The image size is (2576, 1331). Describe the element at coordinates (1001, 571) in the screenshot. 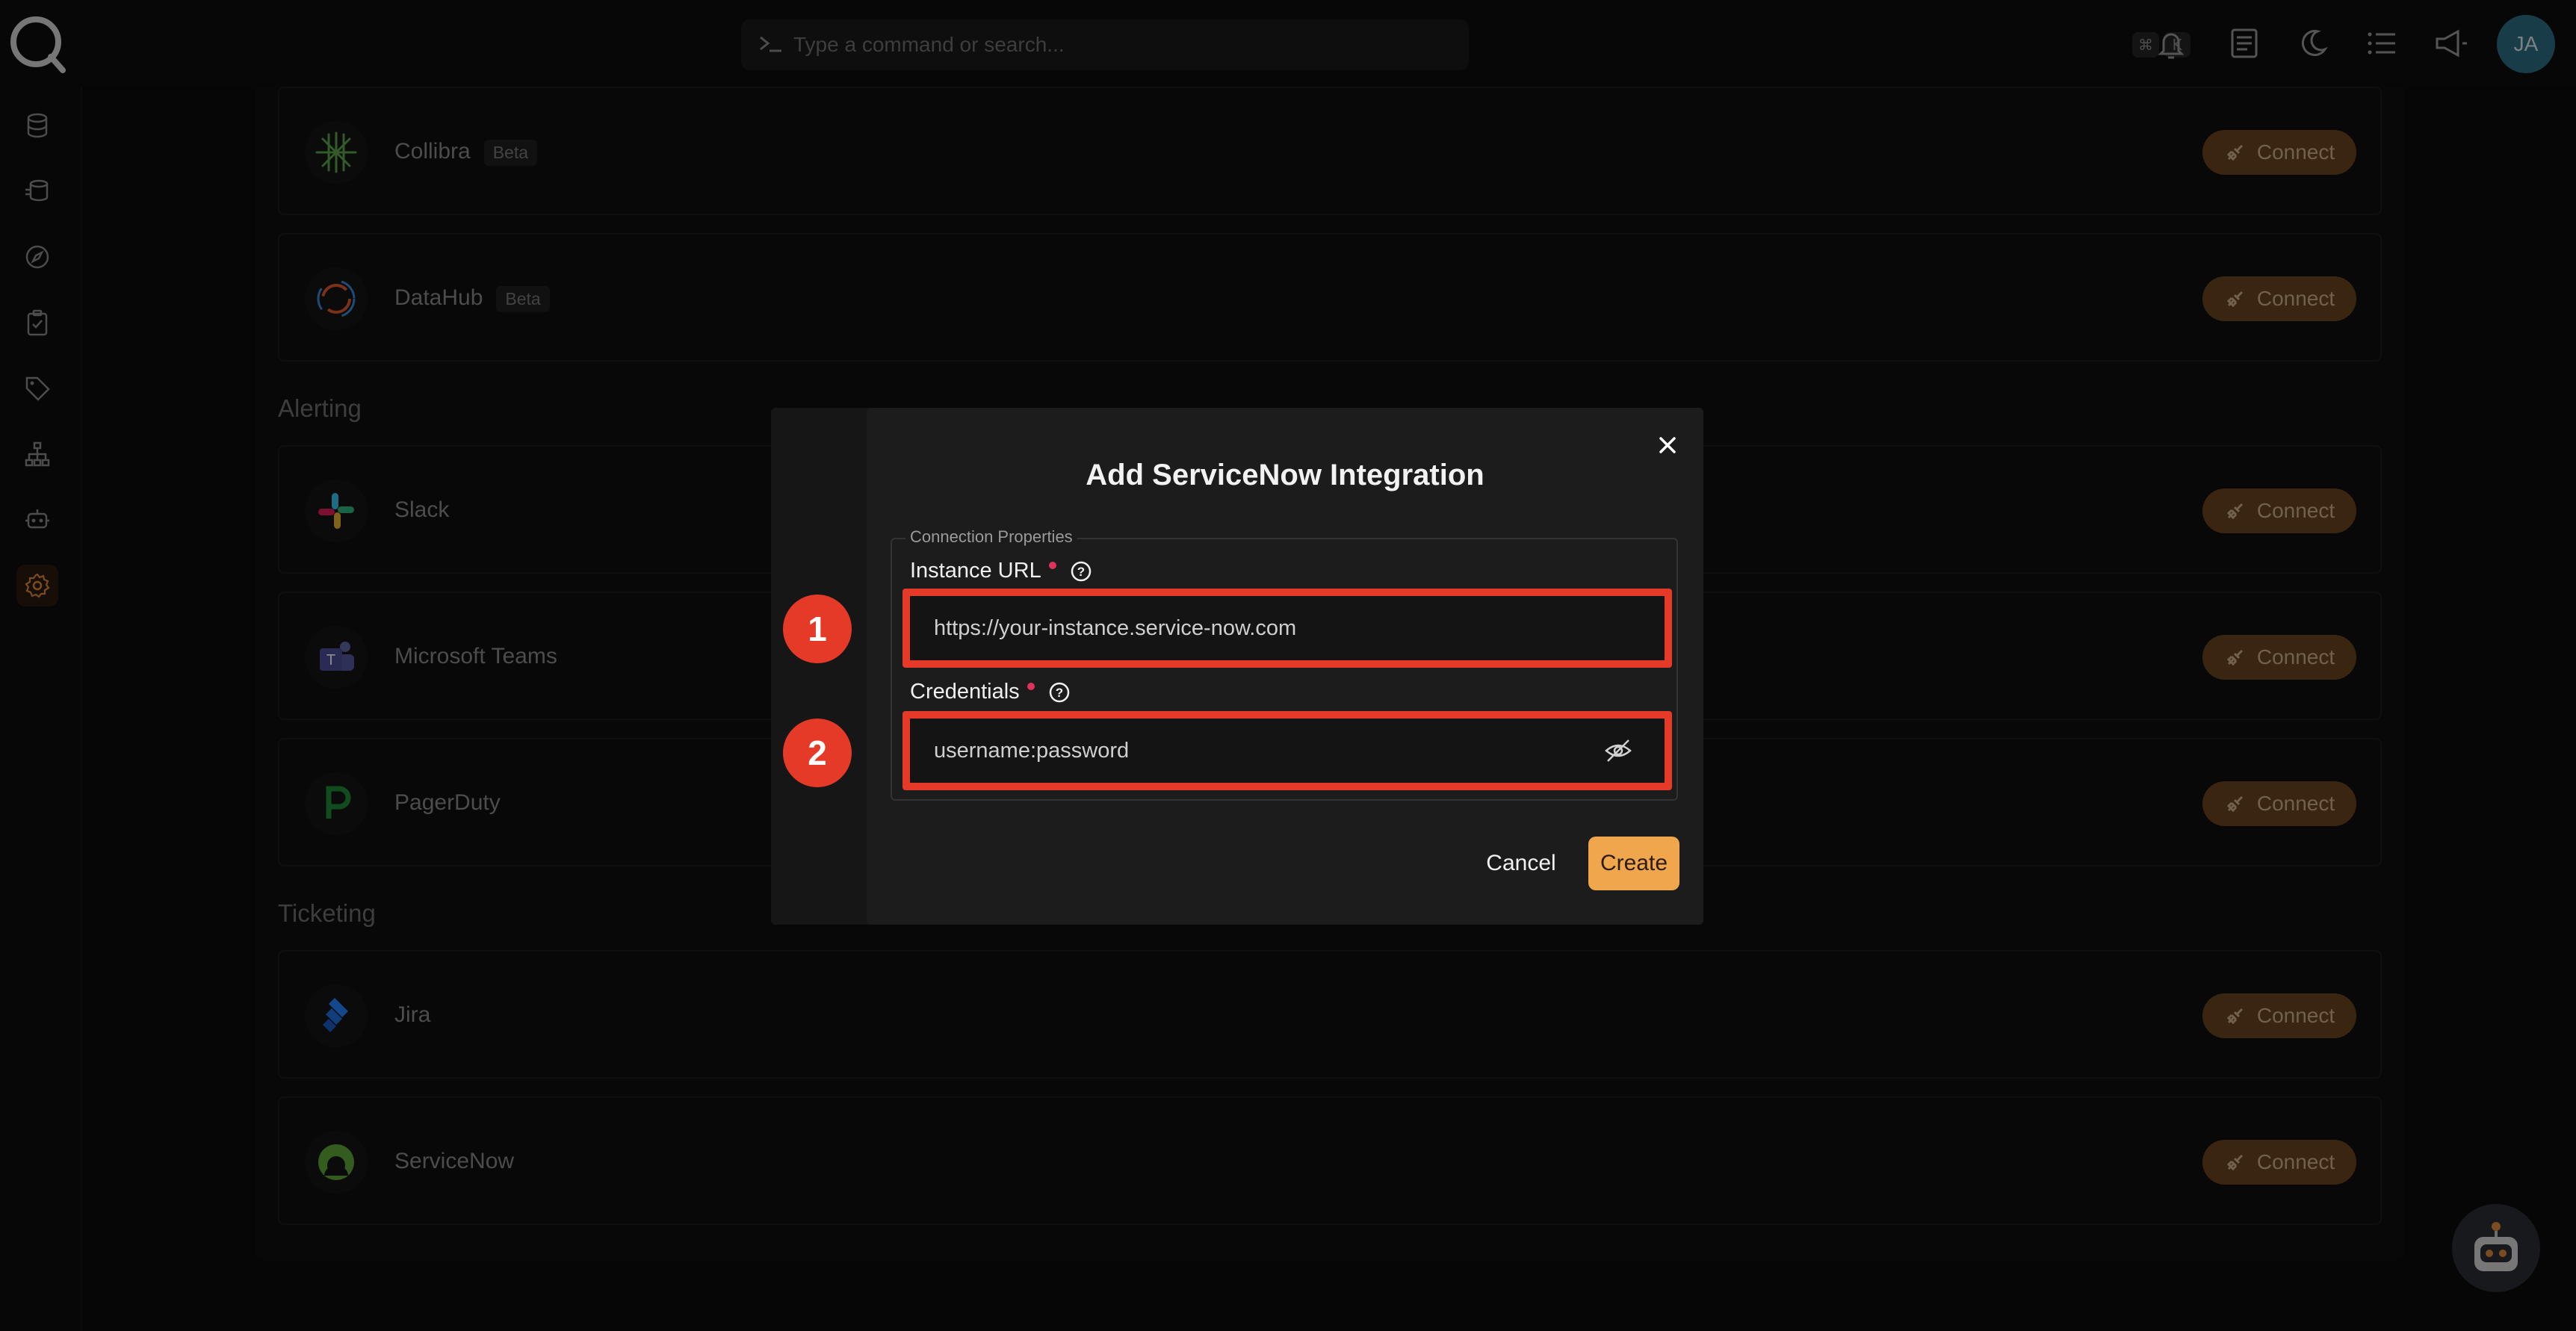

I see `instance-url-label: Instance URL ?` at that location.